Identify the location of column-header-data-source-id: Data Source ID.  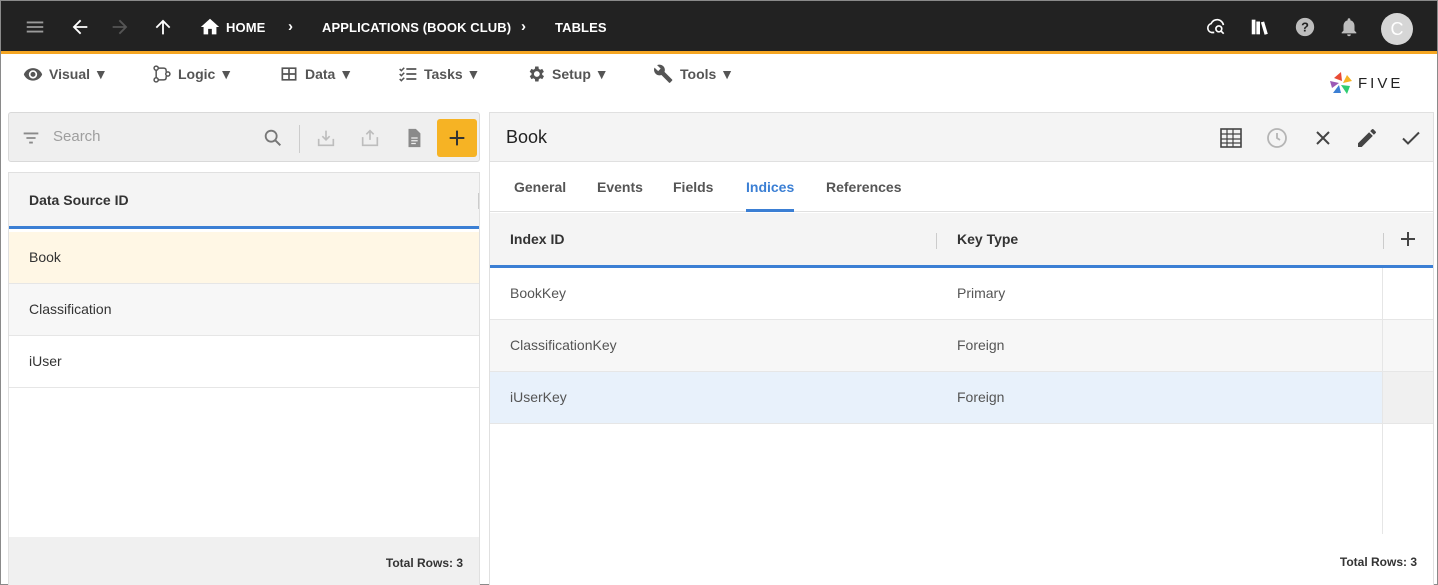
(79, 200).